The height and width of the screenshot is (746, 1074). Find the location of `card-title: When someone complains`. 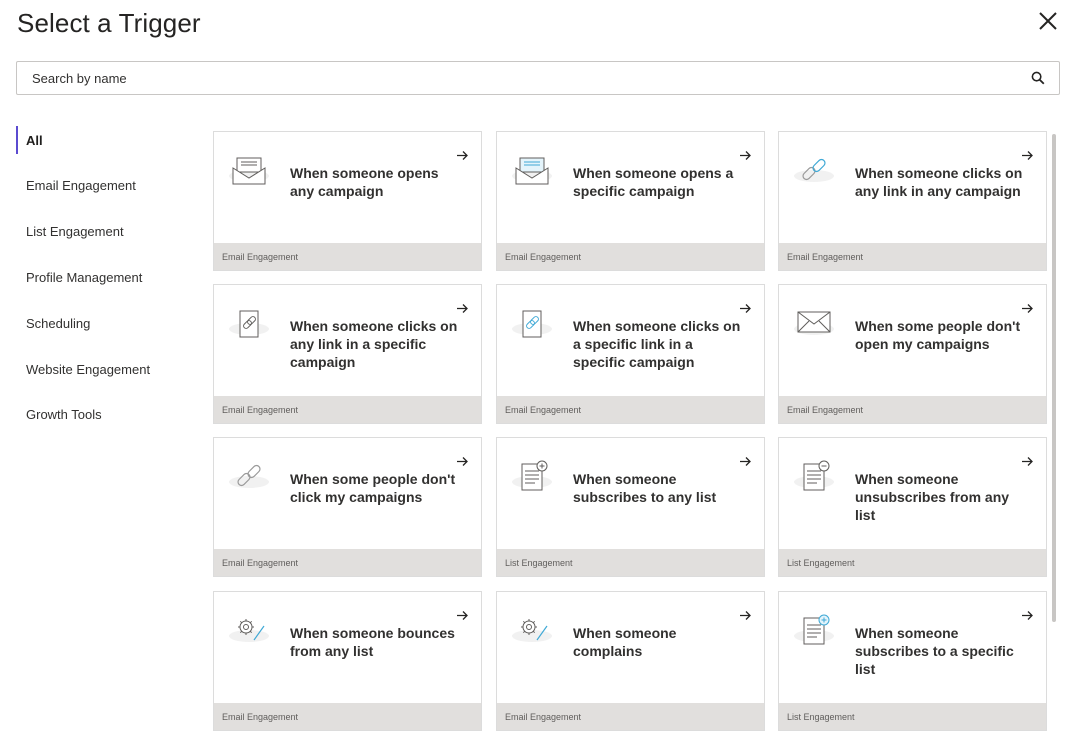

card-title: When someone complains is located at coordinates (625, 642).